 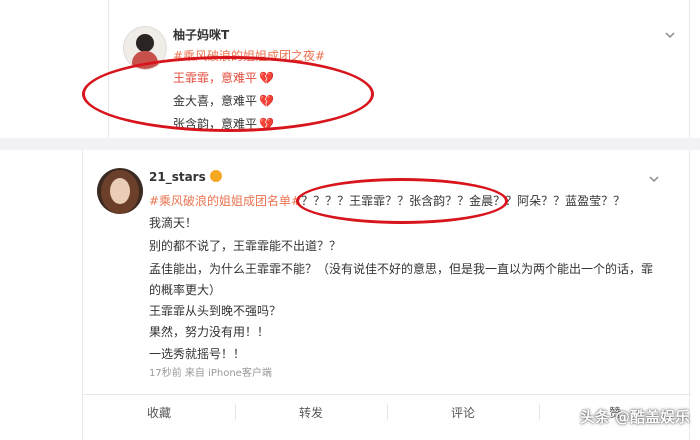 What do you see at coordinates (225, 201) in the screenshot?
I see `topic-link: #乘风破浪的姐姐成团名单#` at bounding box center [225, 201].